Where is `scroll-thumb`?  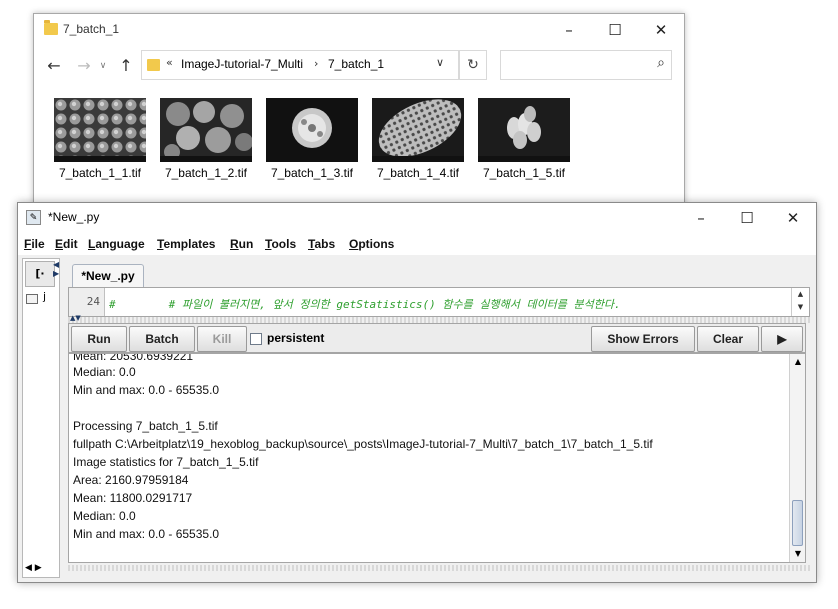
scroll-thumb is located at coordinates (797, 523).